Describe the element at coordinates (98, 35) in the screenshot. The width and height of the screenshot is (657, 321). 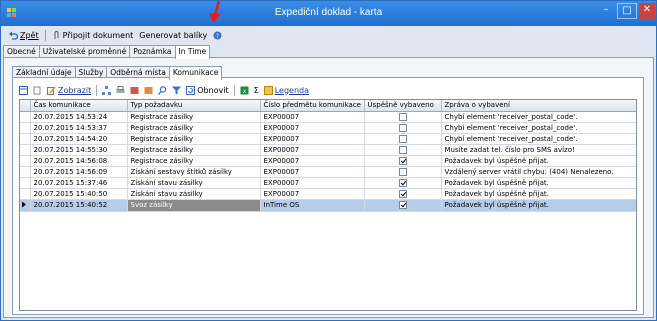
I see `attach-label: Připojit dokument` at that location.